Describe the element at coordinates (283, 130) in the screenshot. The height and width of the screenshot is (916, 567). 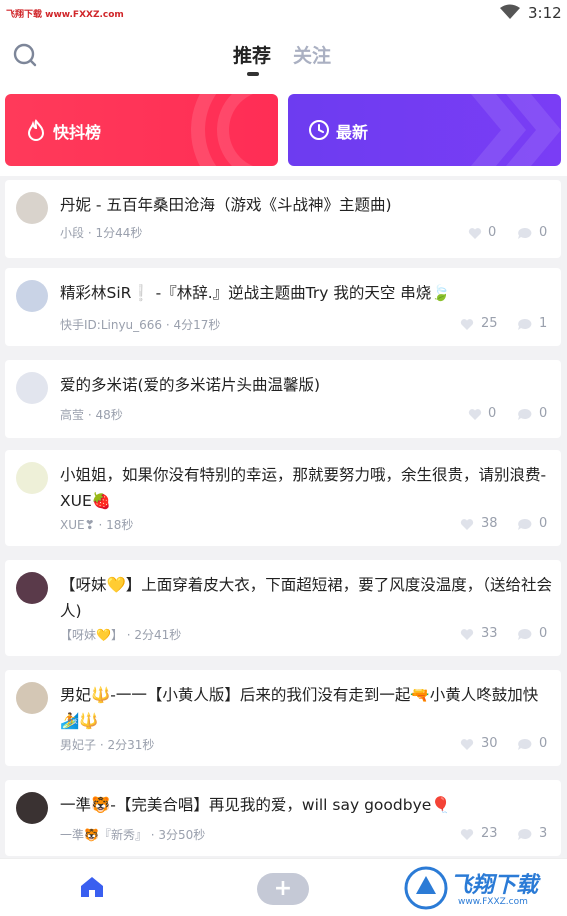
I see `banner-area: 快抖榜 最新` at that location.